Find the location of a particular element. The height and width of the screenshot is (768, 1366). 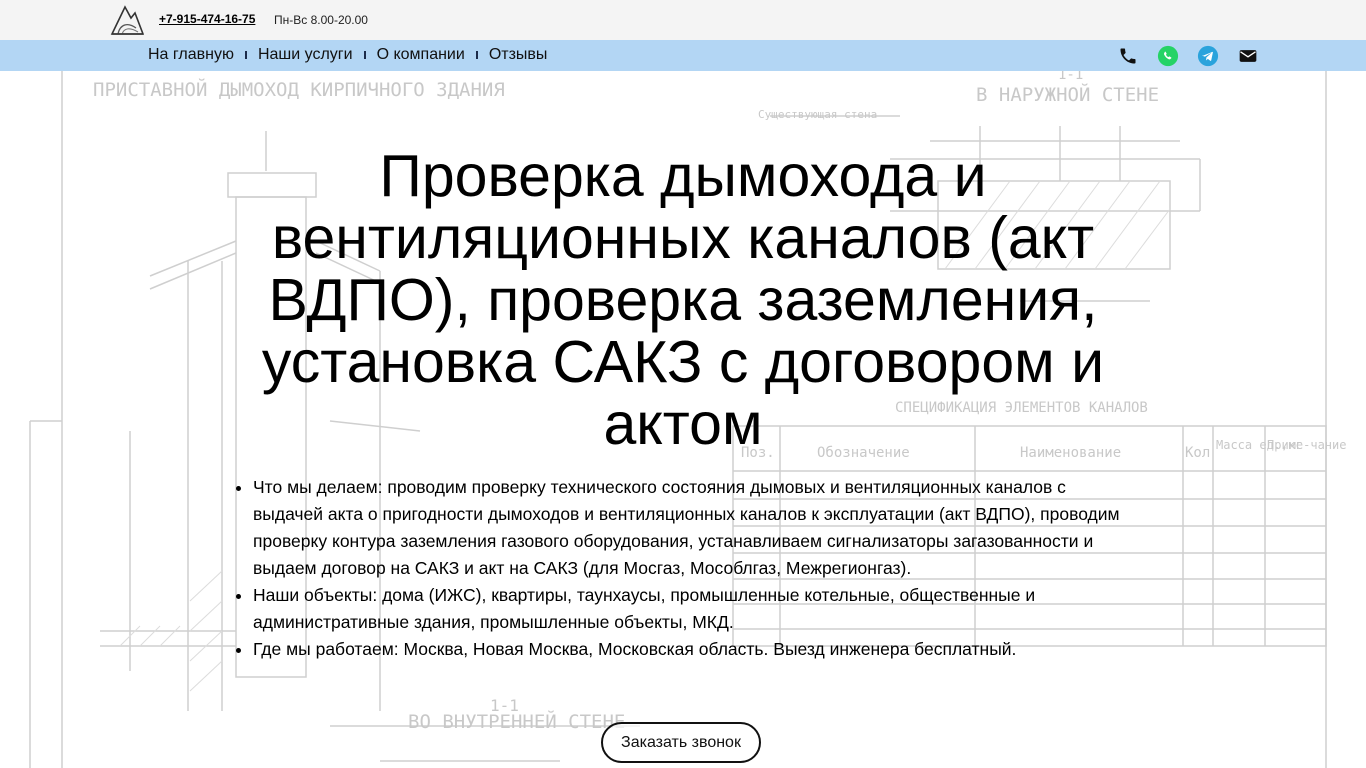

working-hours: Пн-Вс 8.00-20.00 is located at coordinates (321, 20).